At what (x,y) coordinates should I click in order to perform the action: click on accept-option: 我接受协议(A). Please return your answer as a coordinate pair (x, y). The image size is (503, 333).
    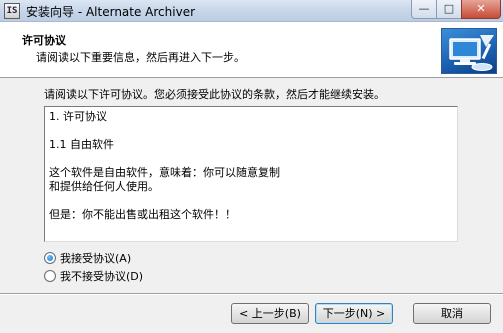
    Looking at the image, I should click on (87, 258).